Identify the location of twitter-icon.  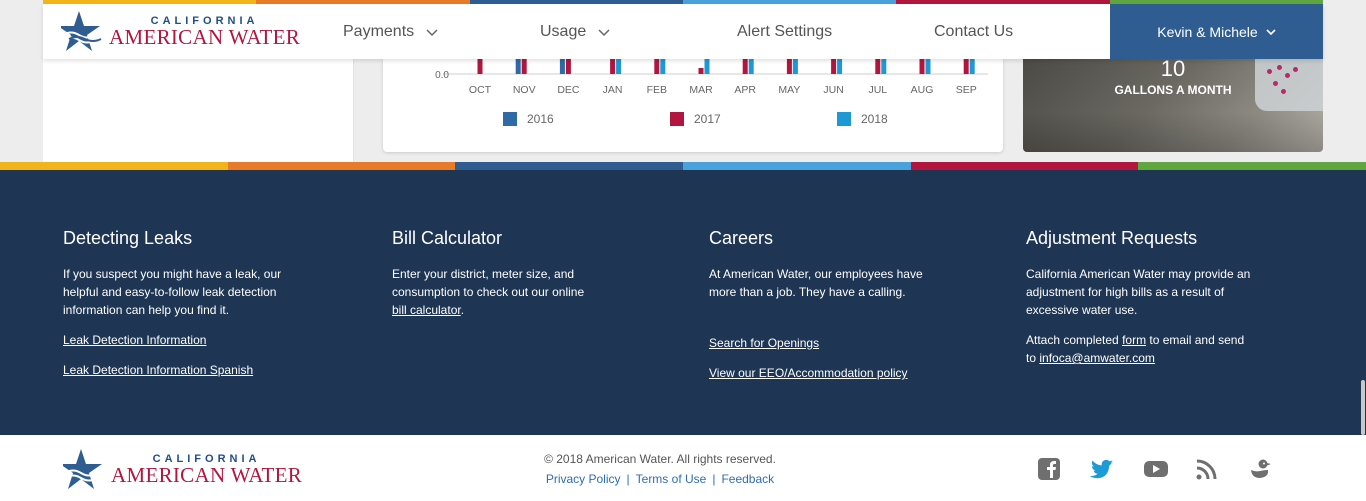
(1102, 469).